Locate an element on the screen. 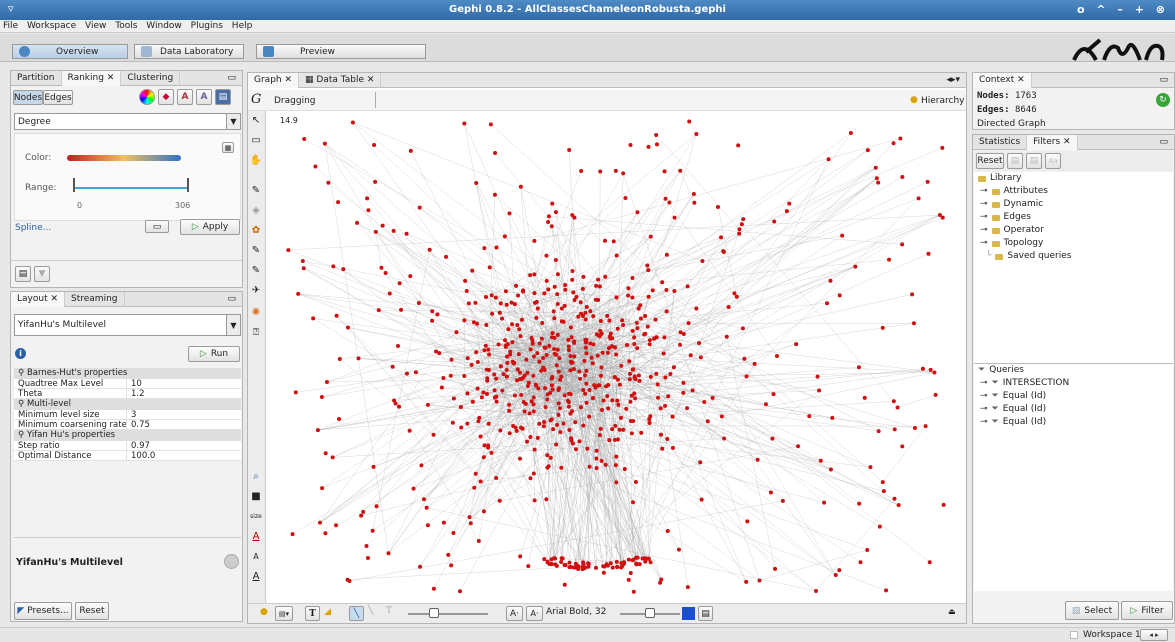 The height and width of the screenshot is (642, 1175). help-icon is located at coordinates (231, 561).